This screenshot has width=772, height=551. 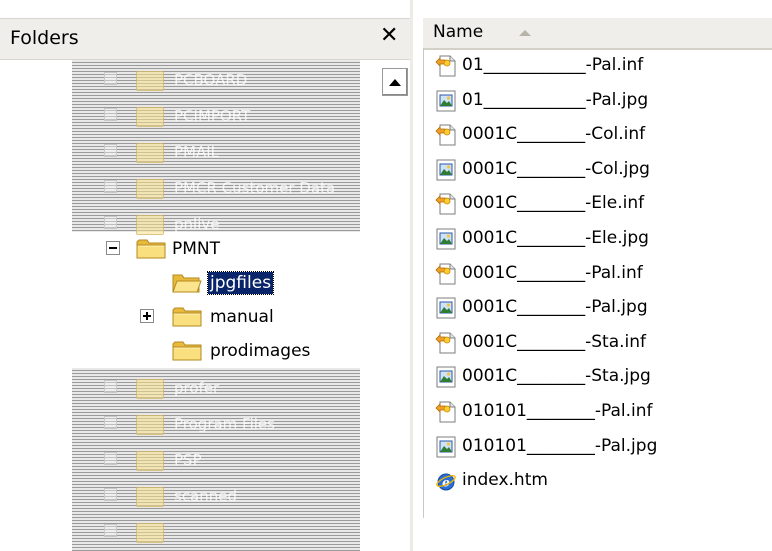 What do you see at coordinates (553, 65) in the screenshot?
I see `file-name: 01____________-Pal.inf` at bounding box center [553, 65].